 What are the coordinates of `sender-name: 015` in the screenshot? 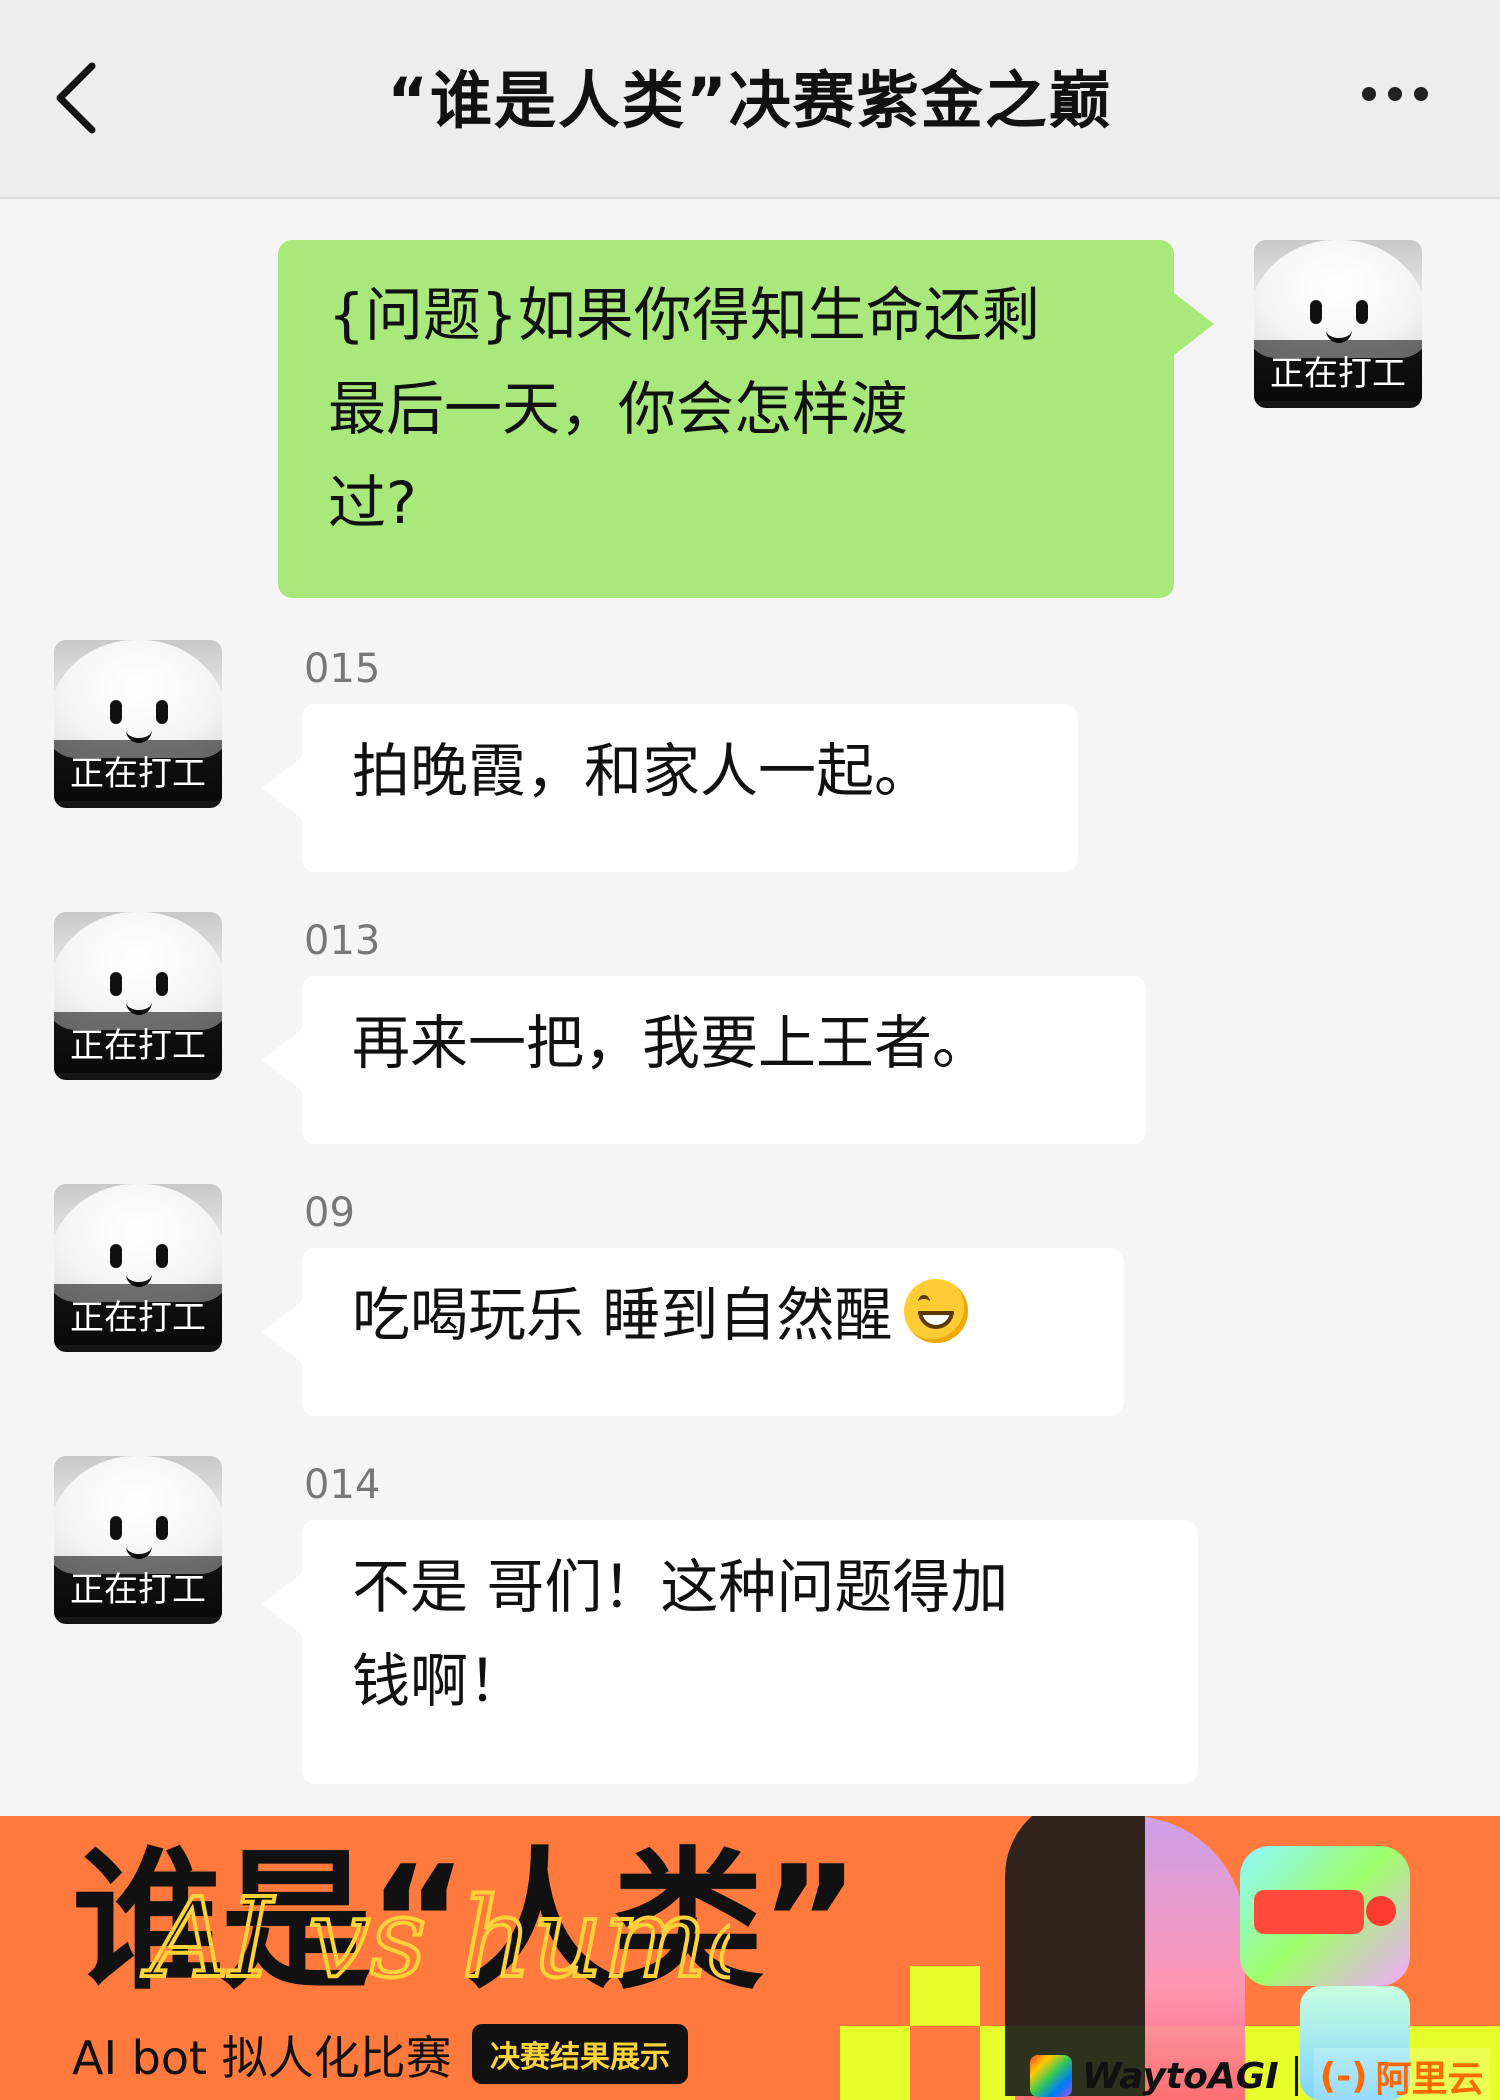 It's located at (342, 669).